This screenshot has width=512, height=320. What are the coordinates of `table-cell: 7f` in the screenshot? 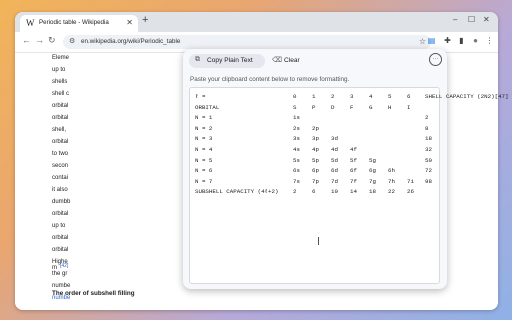 It's located at (353, 181).